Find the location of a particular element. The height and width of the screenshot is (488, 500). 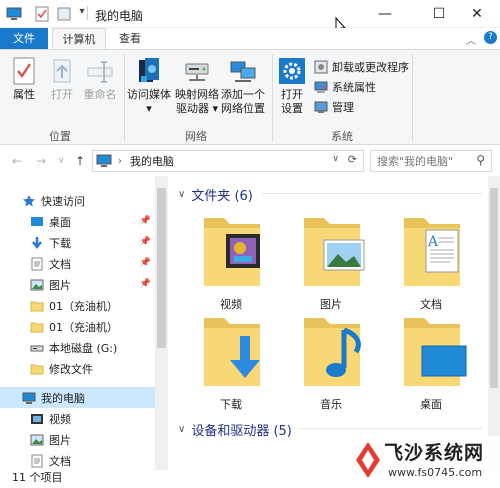

back-arrow-icon: ← is located at coordinates (17, 161).